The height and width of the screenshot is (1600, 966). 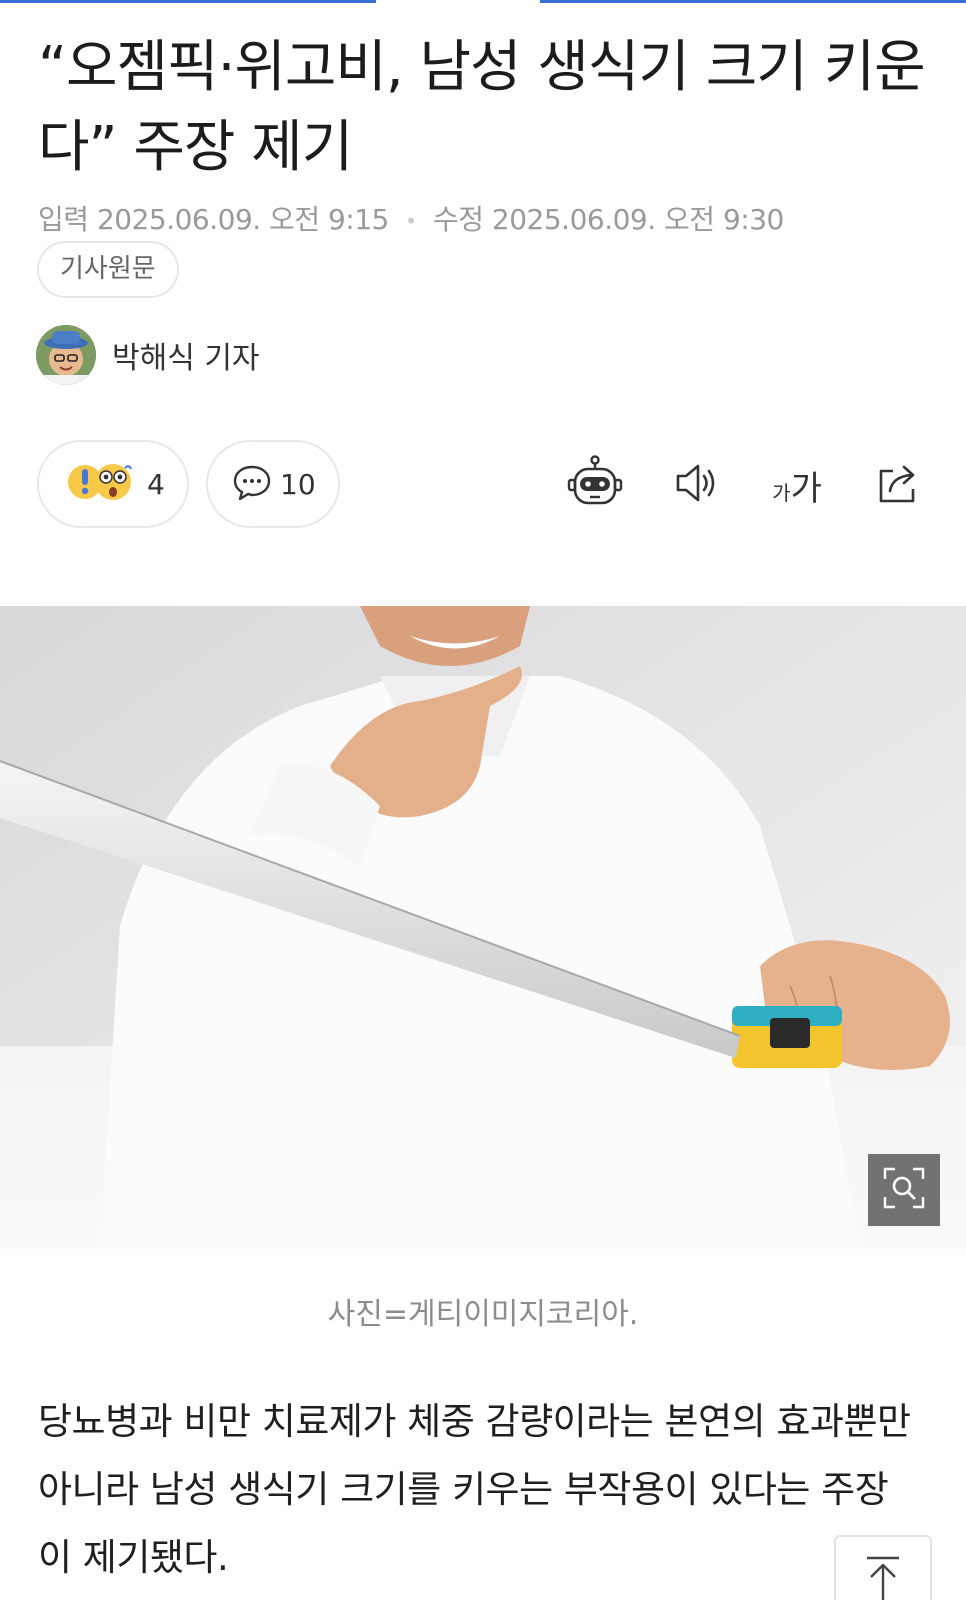 I want to click on arrow-up-icon, so click(x=883, y=1577).